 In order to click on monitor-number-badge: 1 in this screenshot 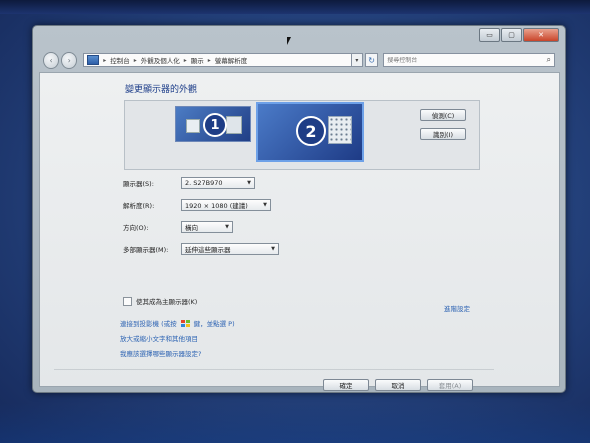, I will do `click(215, 125)`.